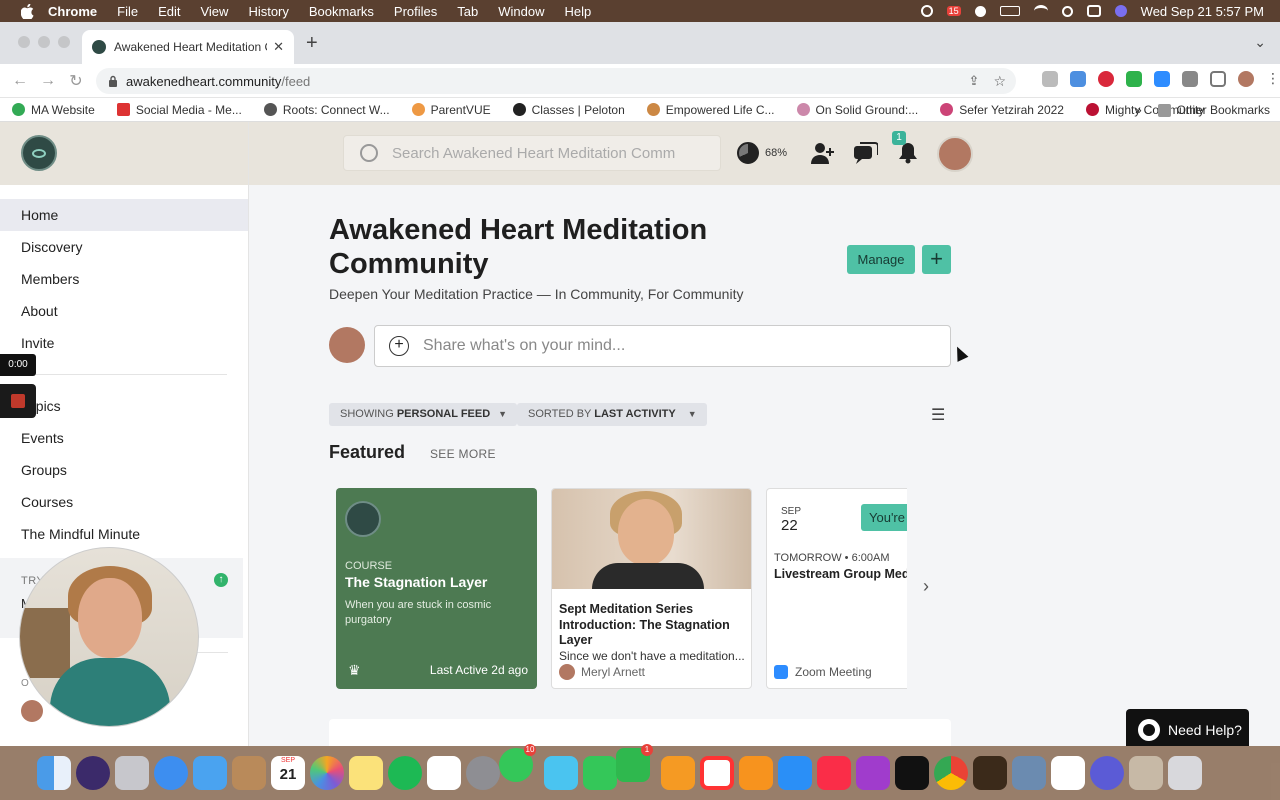 The image size is (1280, 800). Describe the element at coordinates (1213, 110) in the screenshot. I see `other-bookmarks-folder: Other Bookmarks` at that location.